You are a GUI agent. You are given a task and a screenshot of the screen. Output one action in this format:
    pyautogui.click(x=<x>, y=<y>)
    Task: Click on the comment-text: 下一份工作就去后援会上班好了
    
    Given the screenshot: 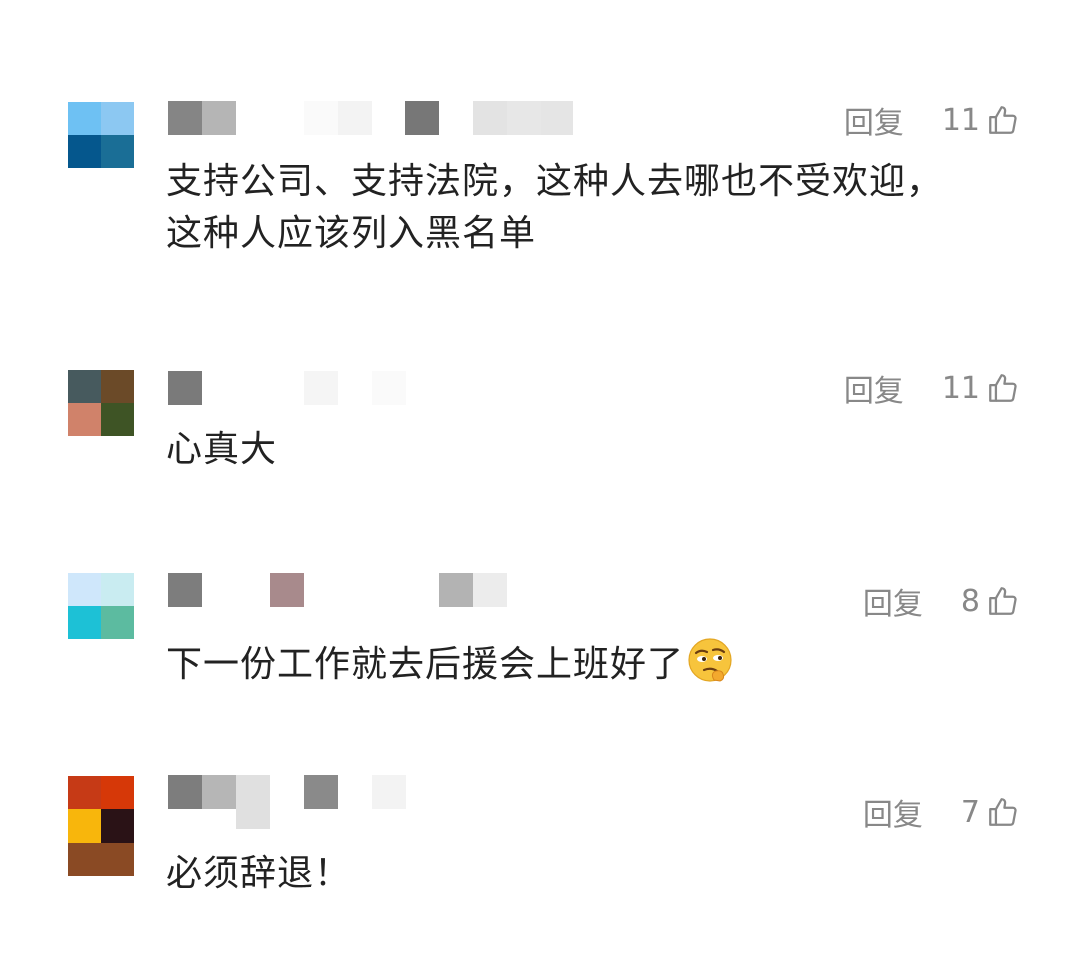 What is the action you would take?
    pyautogui.click(x=566, y=663)
    